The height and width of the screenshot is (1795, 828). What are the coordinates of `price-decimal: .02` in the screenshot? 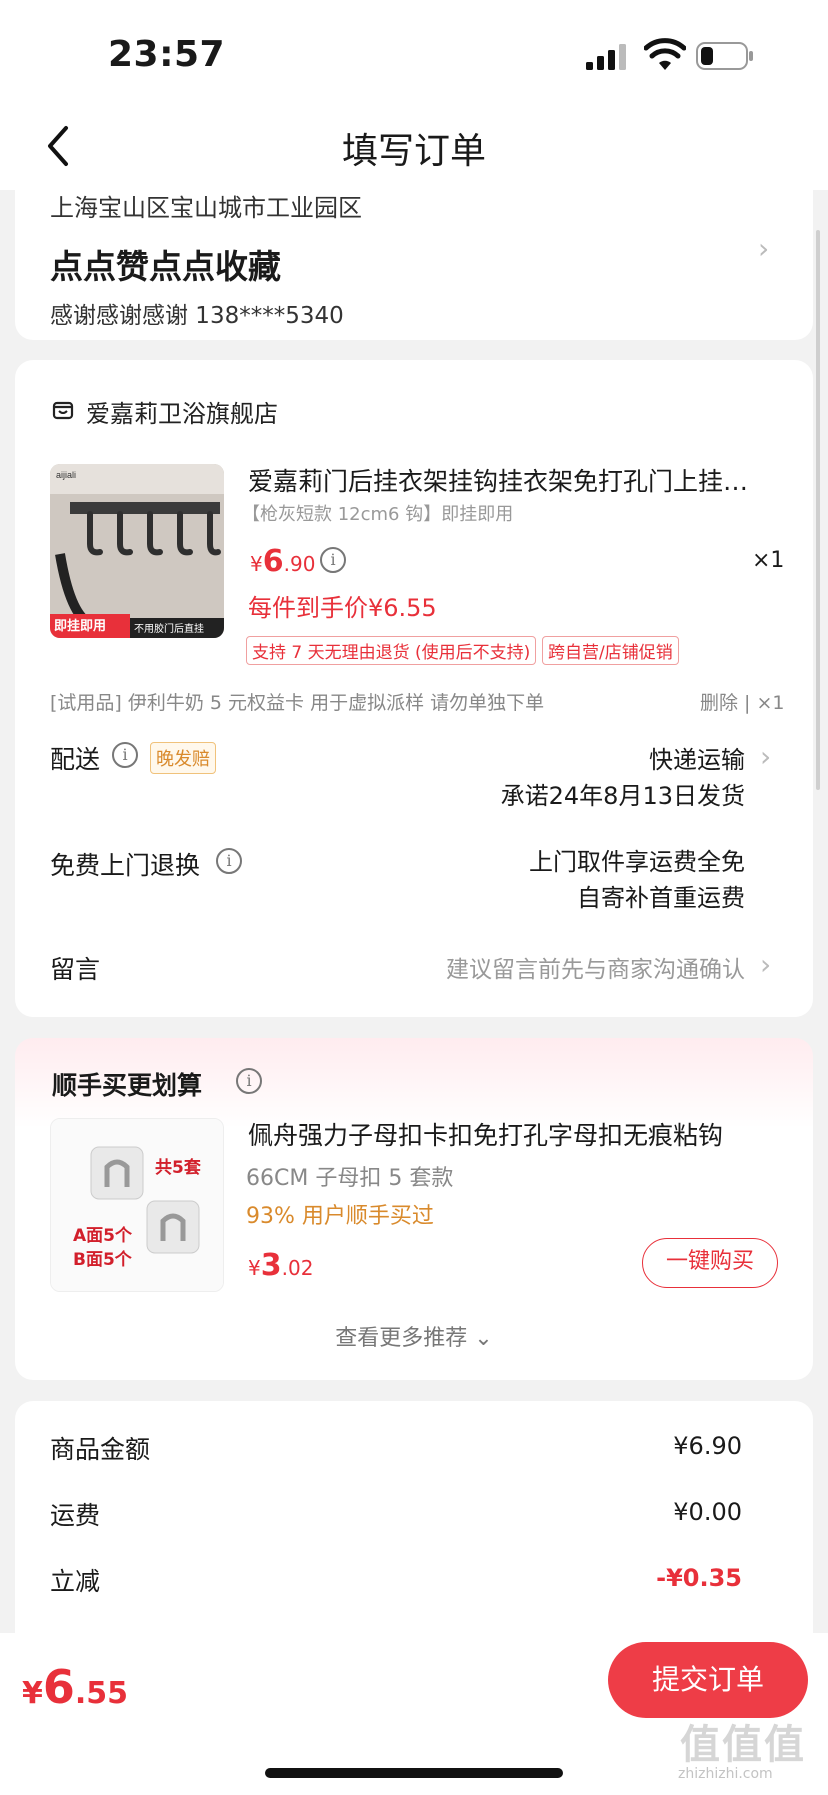 It's located at (297, 1268).